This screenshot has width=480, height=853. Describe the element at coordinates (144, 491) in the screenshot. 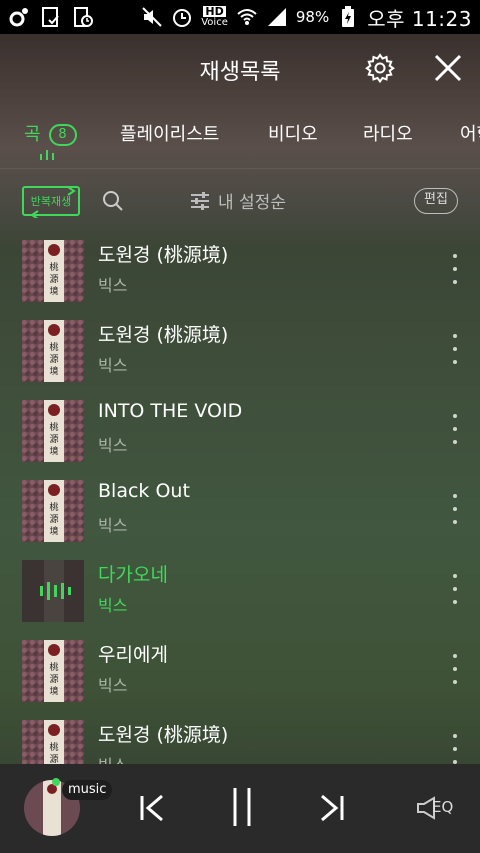

I see `song-title: Black Out` at that location.